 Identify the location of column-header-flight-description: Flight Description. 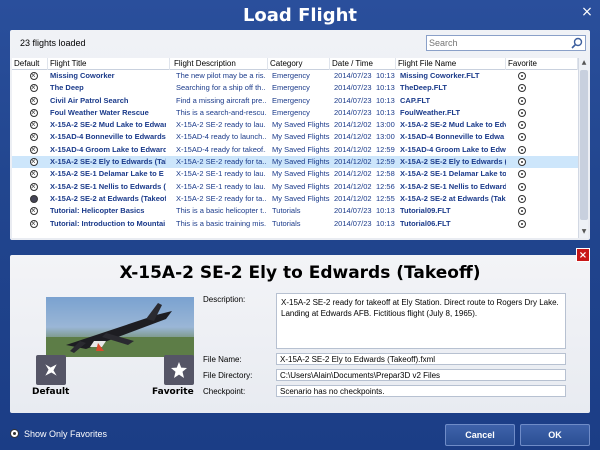
(220, 64).